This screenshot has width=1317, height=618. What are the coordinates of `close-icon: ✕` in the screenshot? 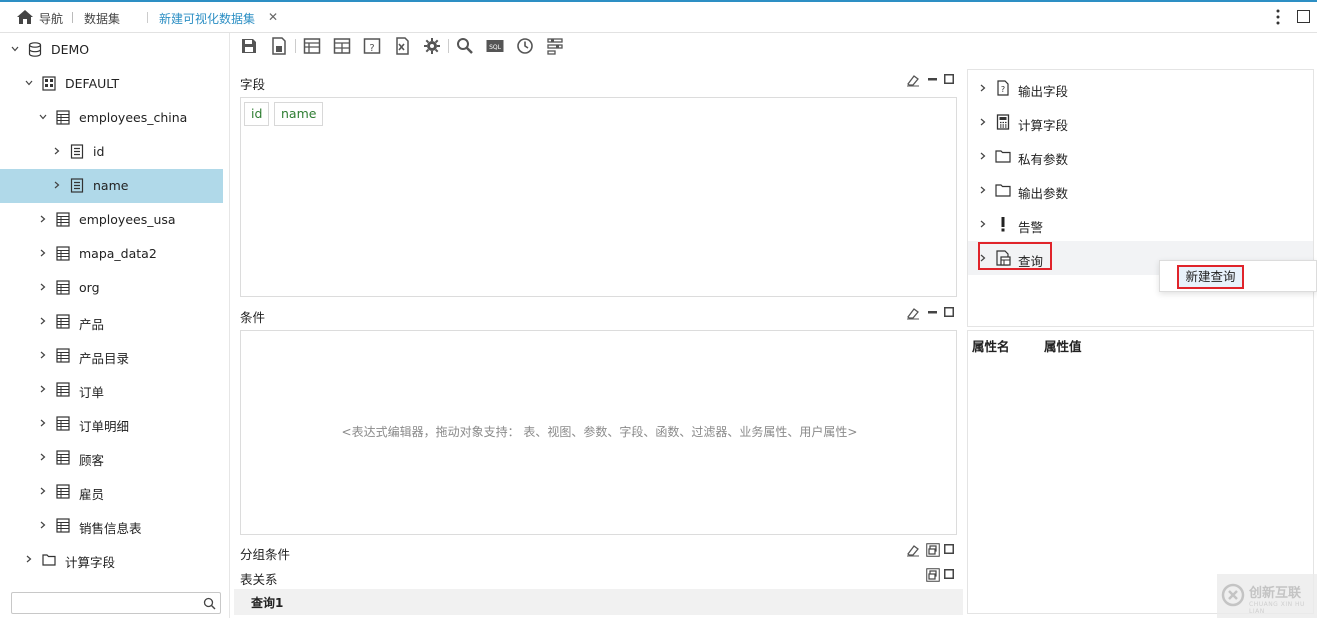 It's located at (273, 17).